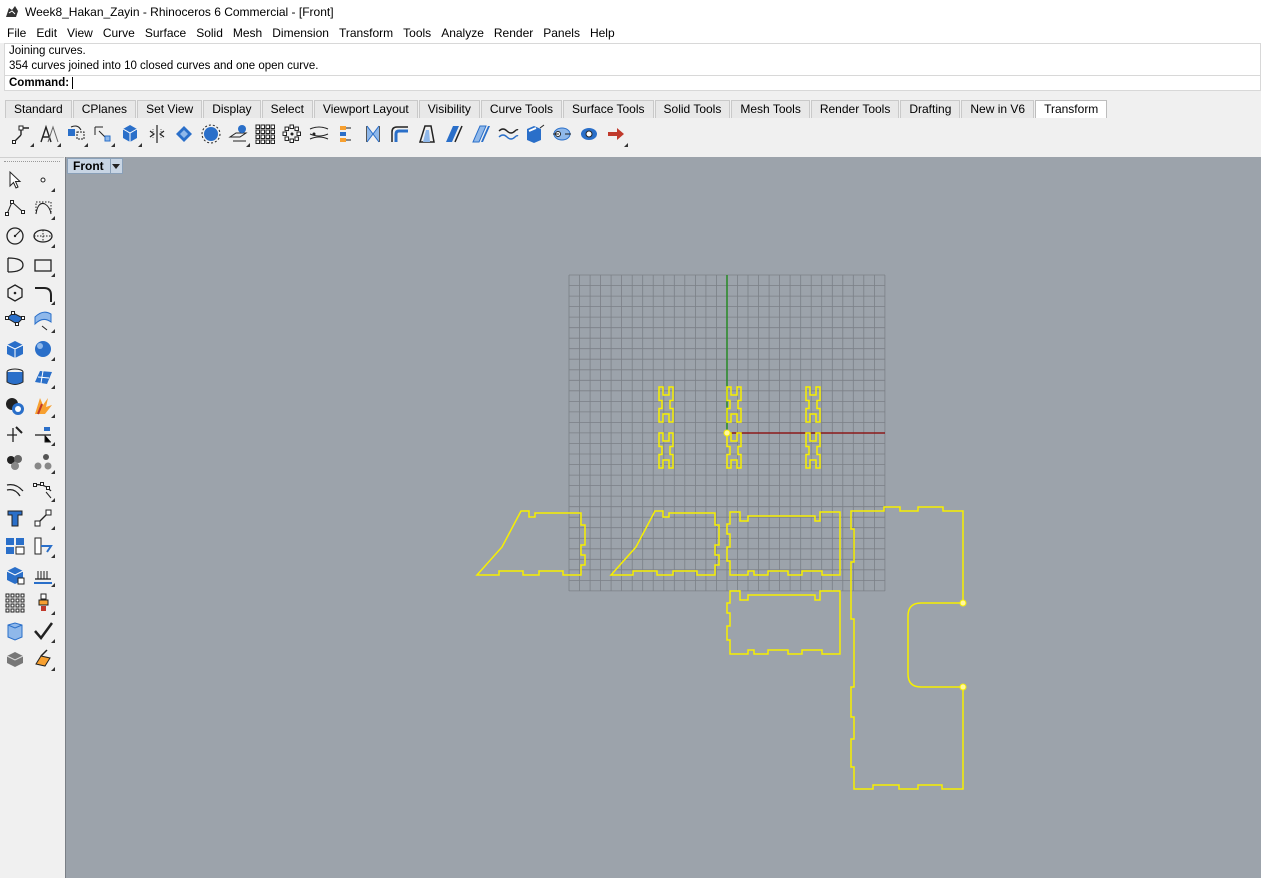 The width and height of the screenshot is (1261, 878). Describe the element at coordinates (632, 83) in the screenshot. I see `command-line: Command:` at that location.